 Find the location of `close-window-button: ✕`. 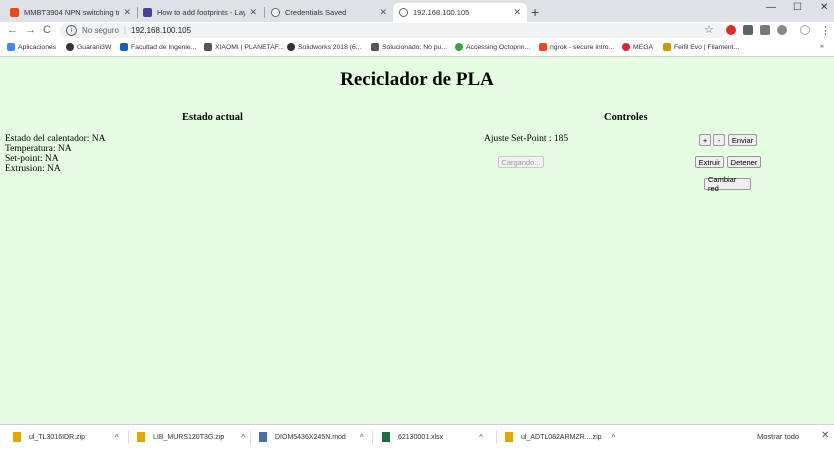

close-window-button: ✕ is located at coordinates (824, 7).